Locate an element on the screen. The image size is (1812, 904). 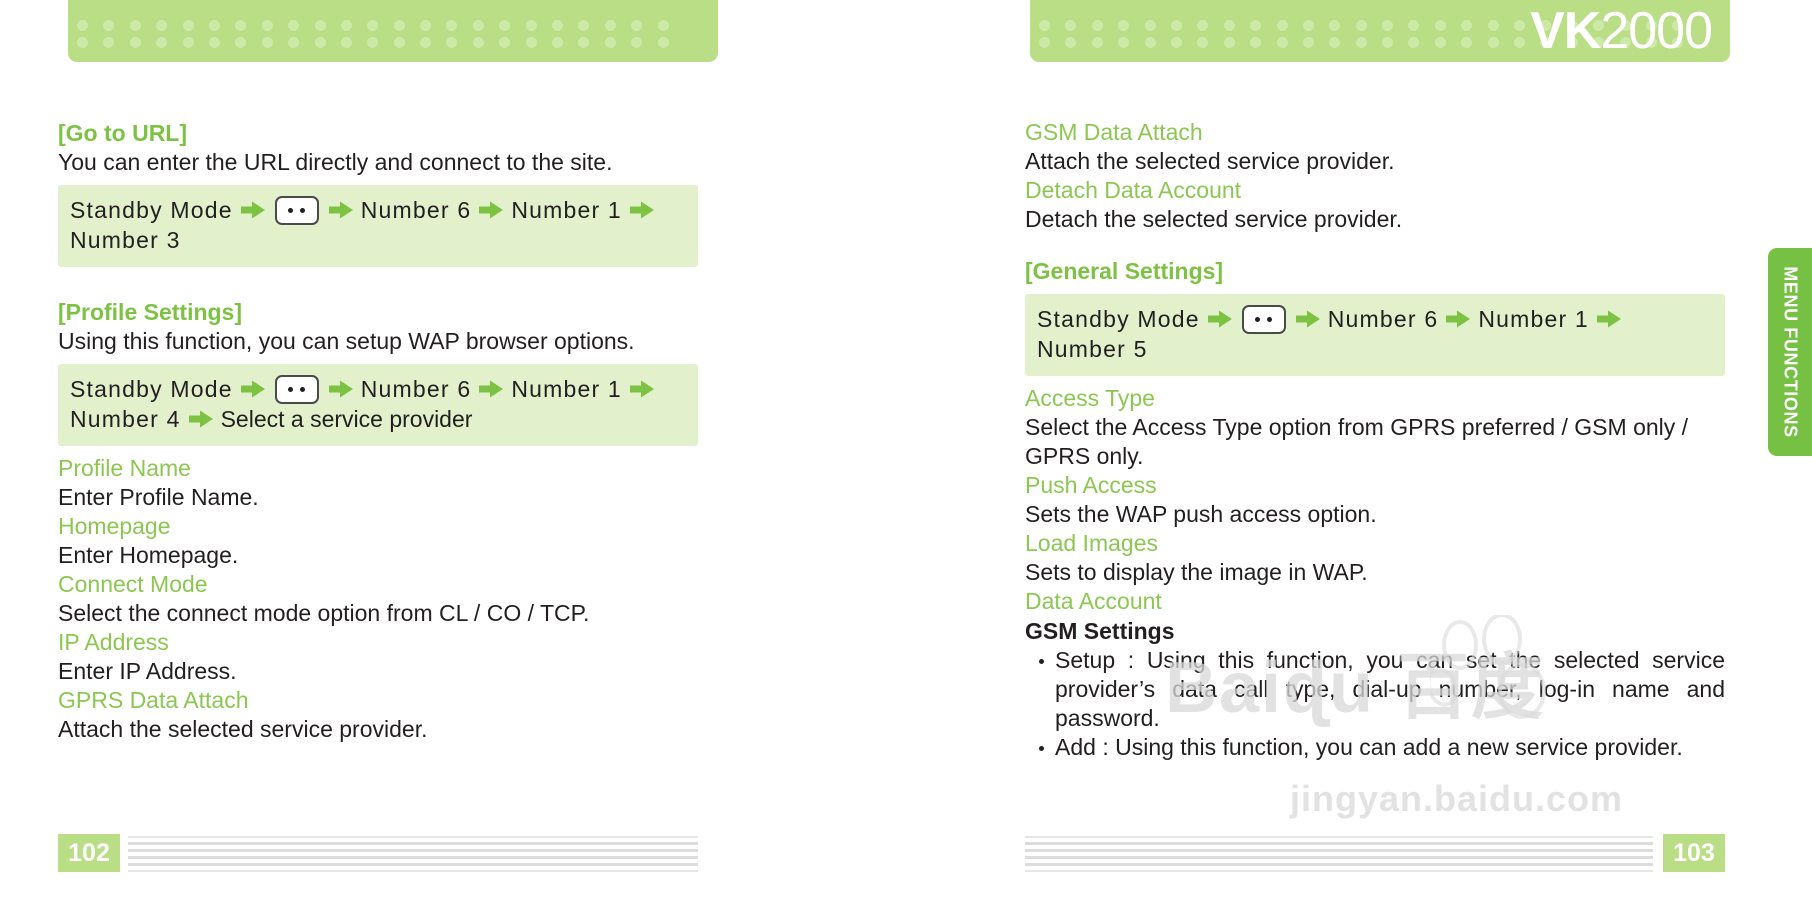
item-label-gsm-data-attach: GSM Data Attach is located at coordinates (1114, 132).